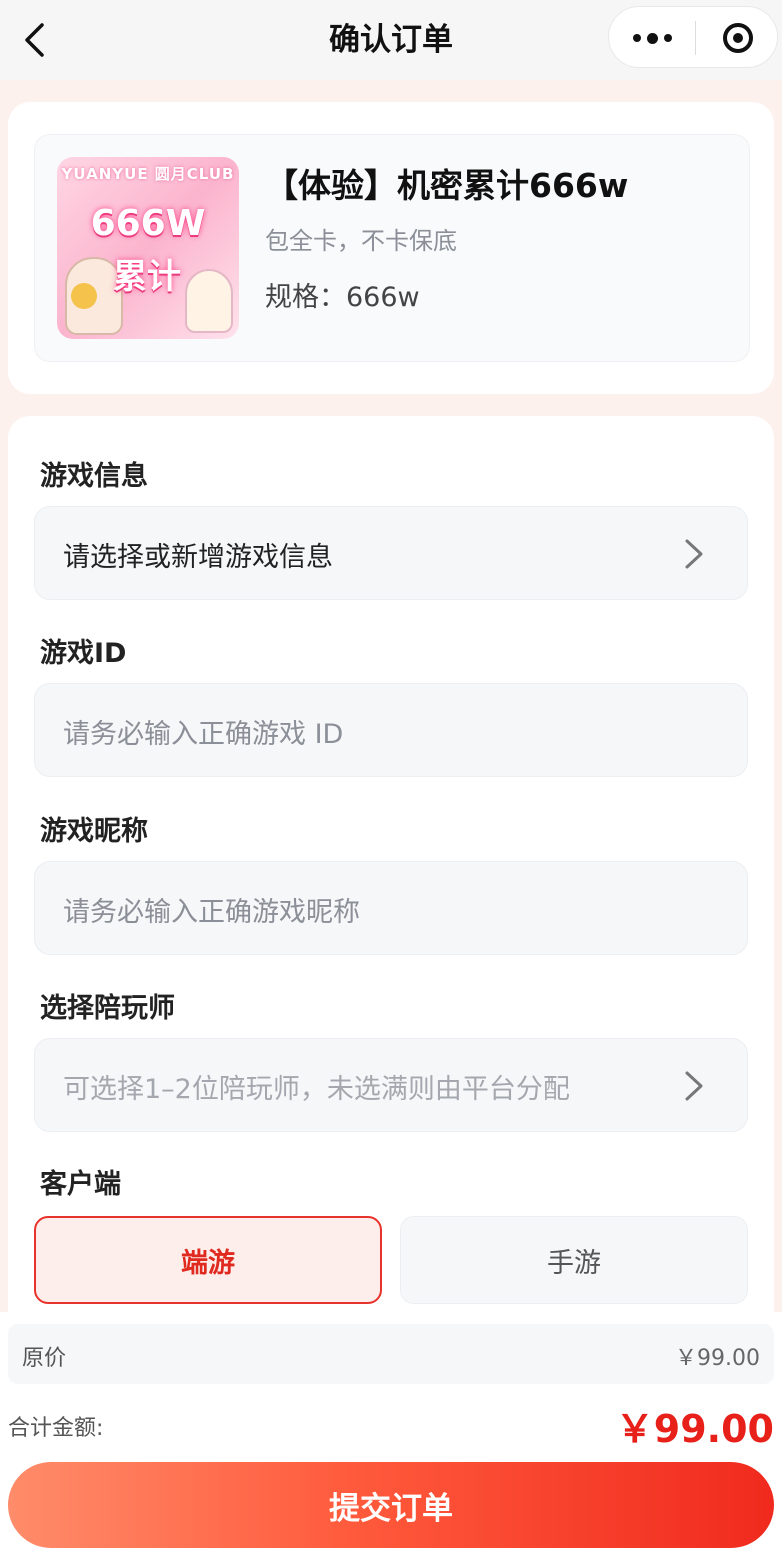 This screenshot has width=782, height=1564. I want to click on client-option-pc: 端游, so click(208, 1260).